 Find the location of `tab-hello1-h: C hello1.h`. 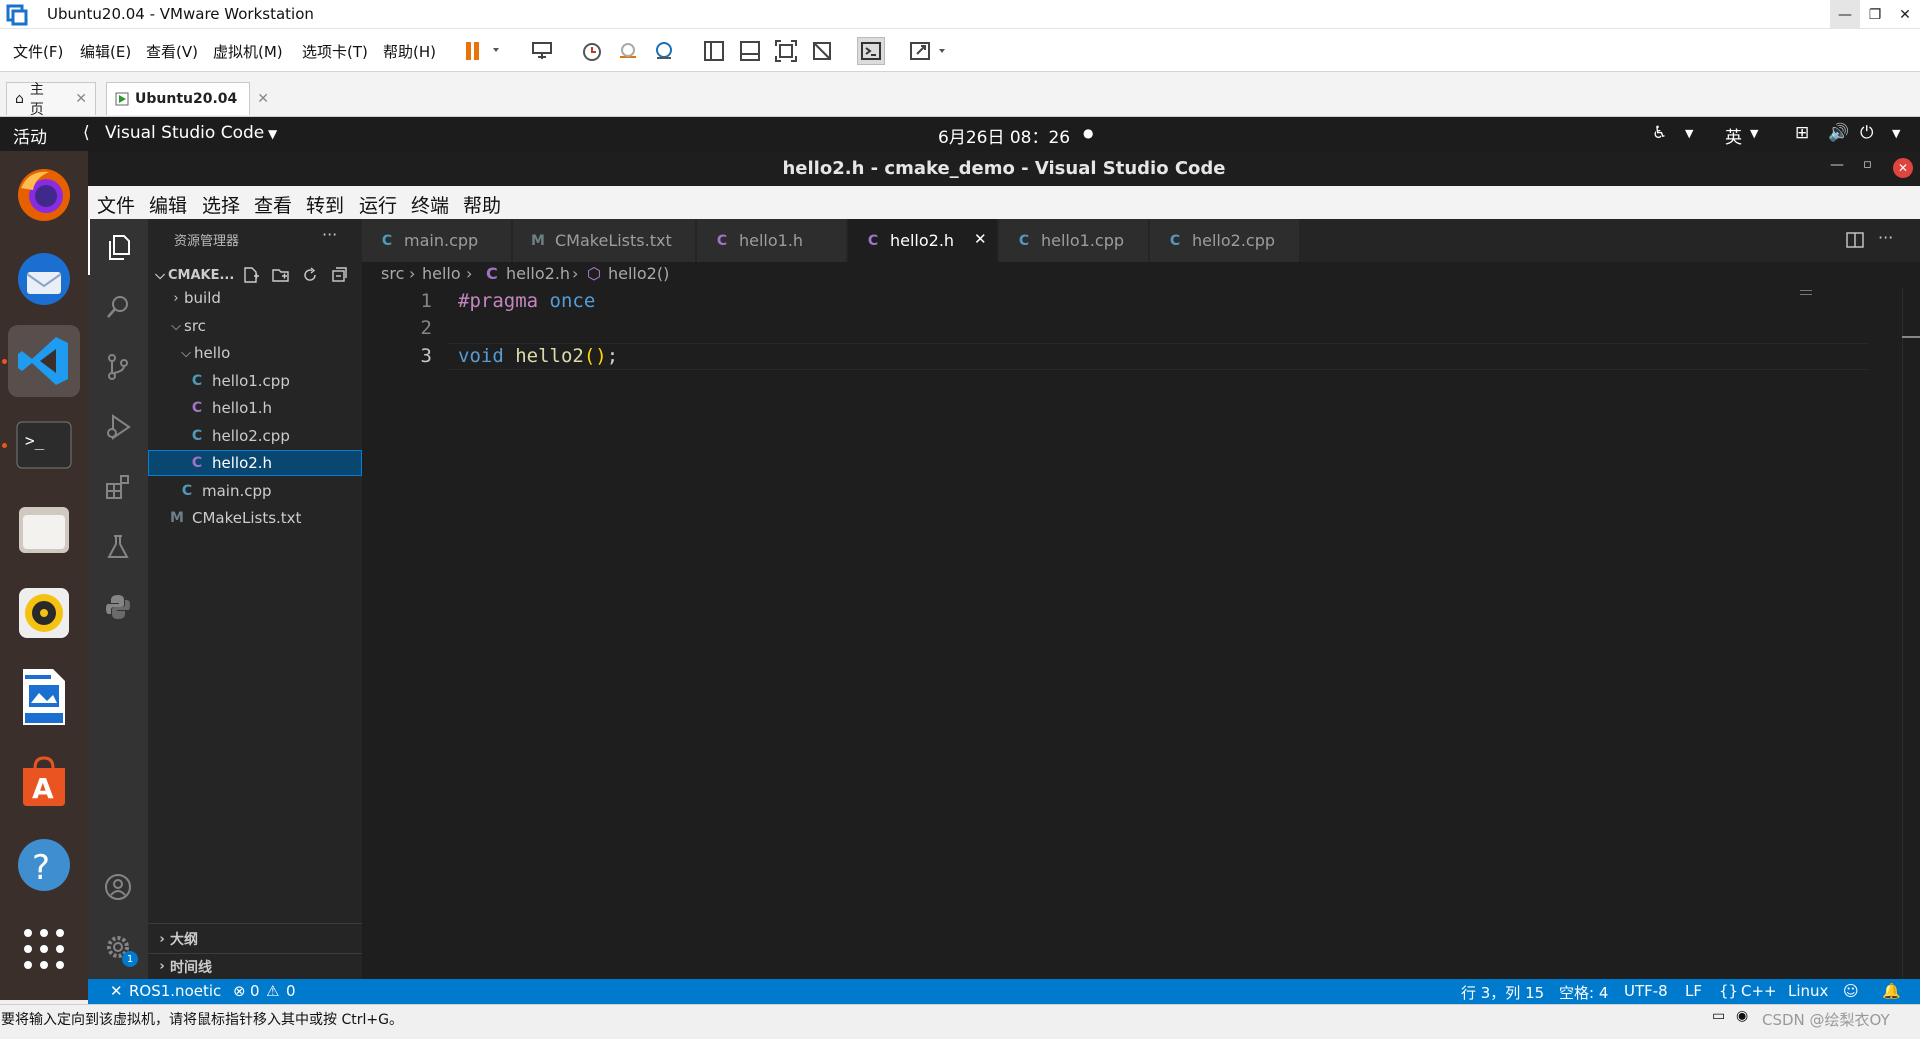

tab-hello1-h: C hello1.h is located at coordinates (772, 240).